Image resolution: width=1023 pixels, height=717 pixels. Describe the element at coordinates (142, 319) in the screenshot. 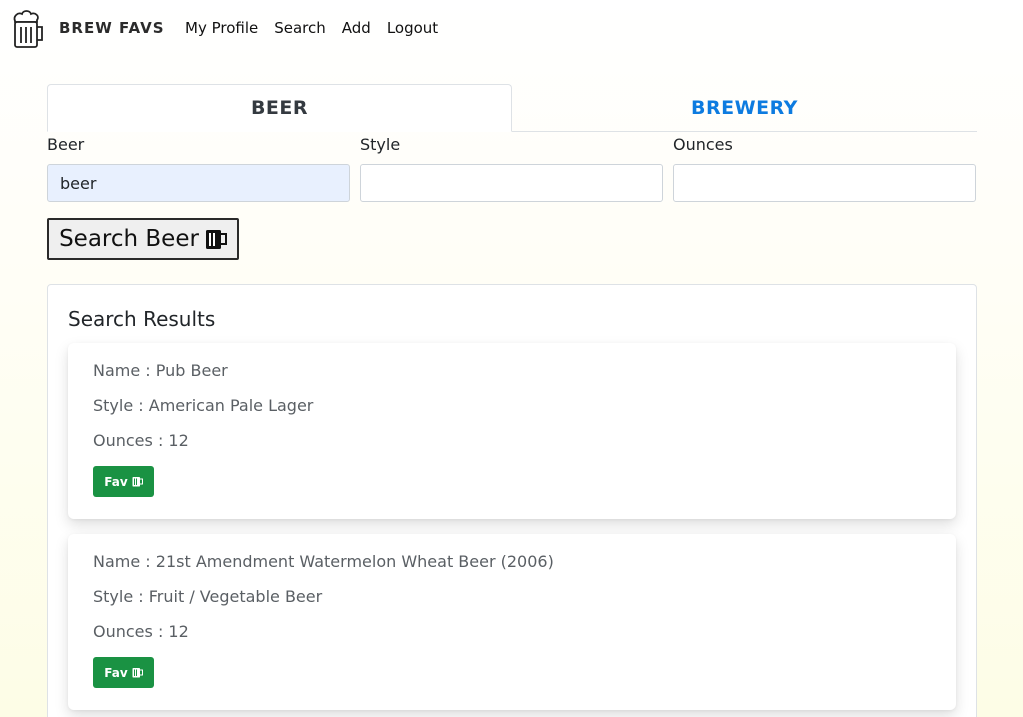

I see `search-results-title: Search Results` at that location.